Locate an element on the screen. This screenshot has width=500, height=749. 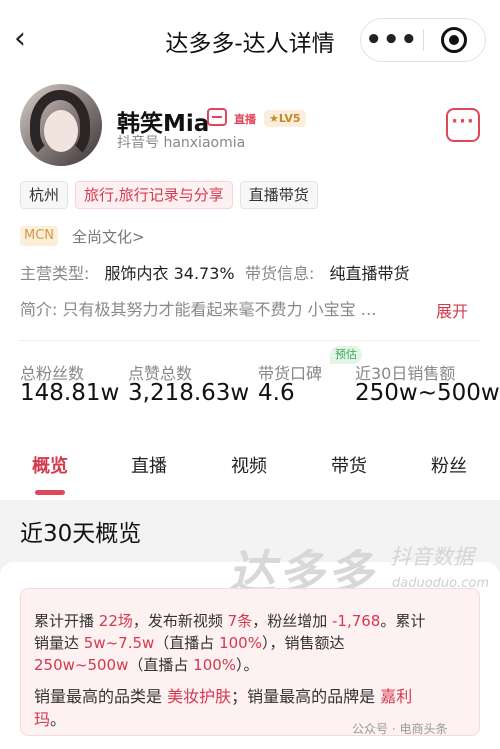
mcn-badge: MCN is located at coordinates (39, 236).